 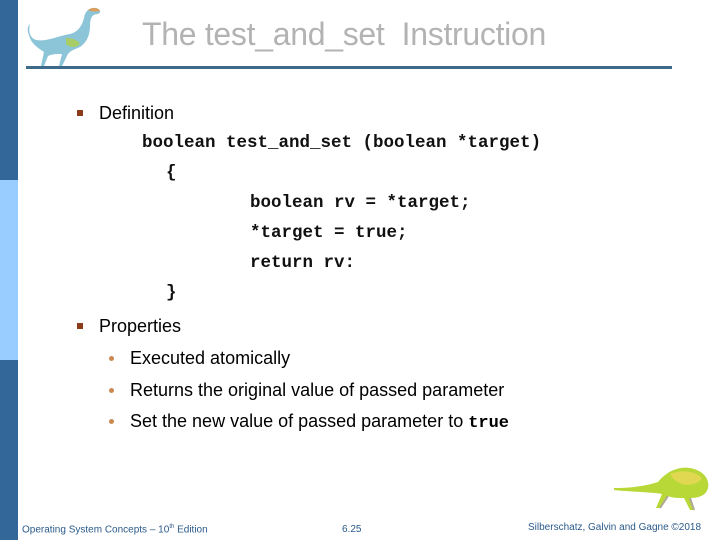 What do you see at coordinates (329, 233) in the screenshot?
I see `code-line: *target = true;` at bounding box center [329, 233].